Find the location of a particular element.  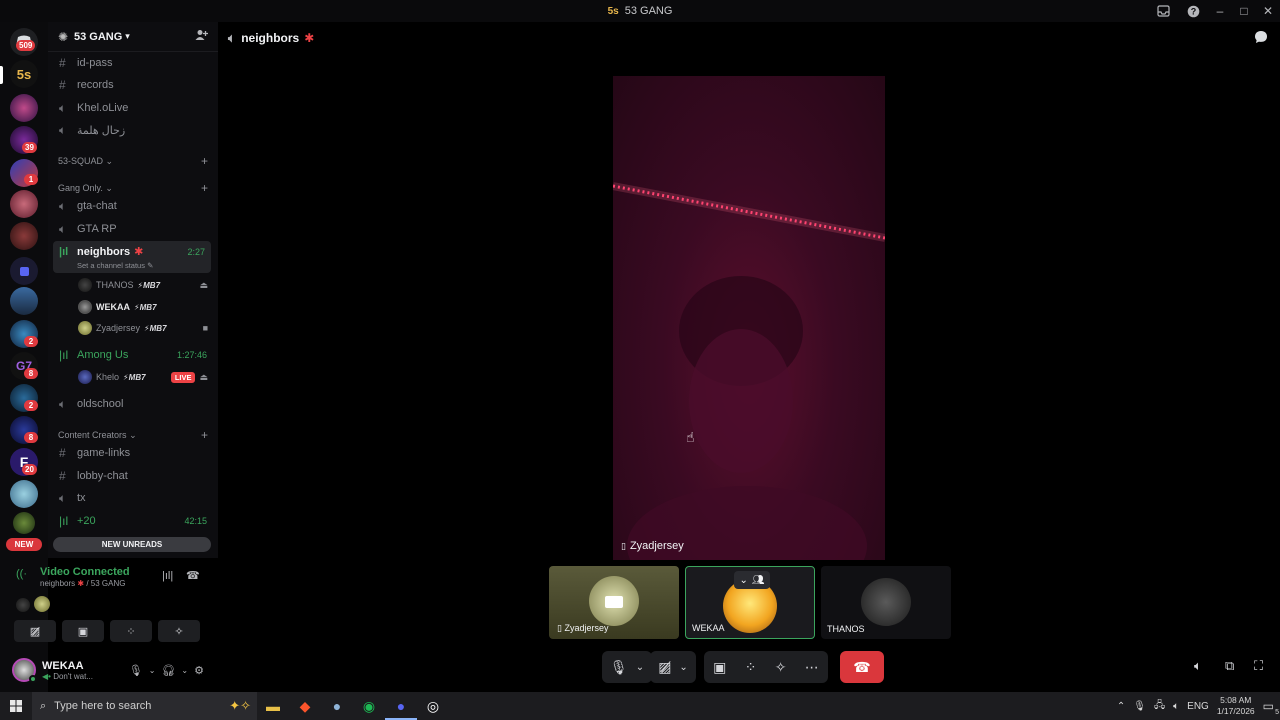

channel-oldschool: 🔈︎ oldschool is located at coordinates (133, 404).